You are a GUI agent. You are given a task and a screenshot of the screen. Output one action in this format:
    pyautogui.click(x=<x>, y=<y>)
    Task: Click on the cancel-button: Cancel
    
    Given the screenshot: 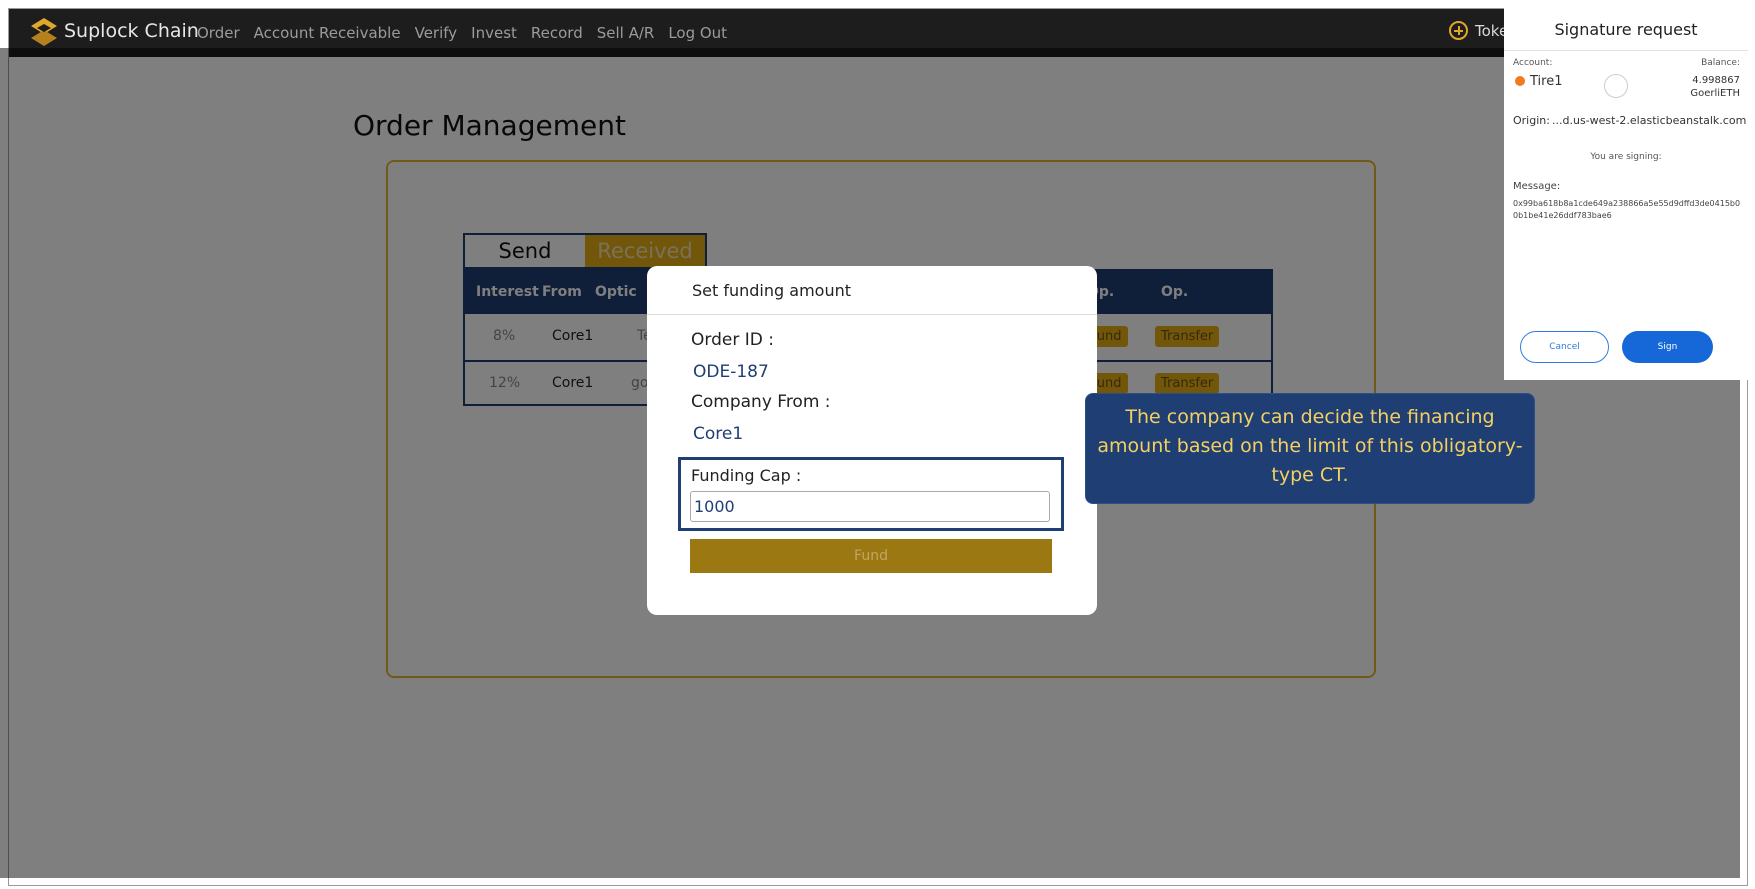 What is the action you would take?
    pyautogui.click(x=1564, y=347)
    